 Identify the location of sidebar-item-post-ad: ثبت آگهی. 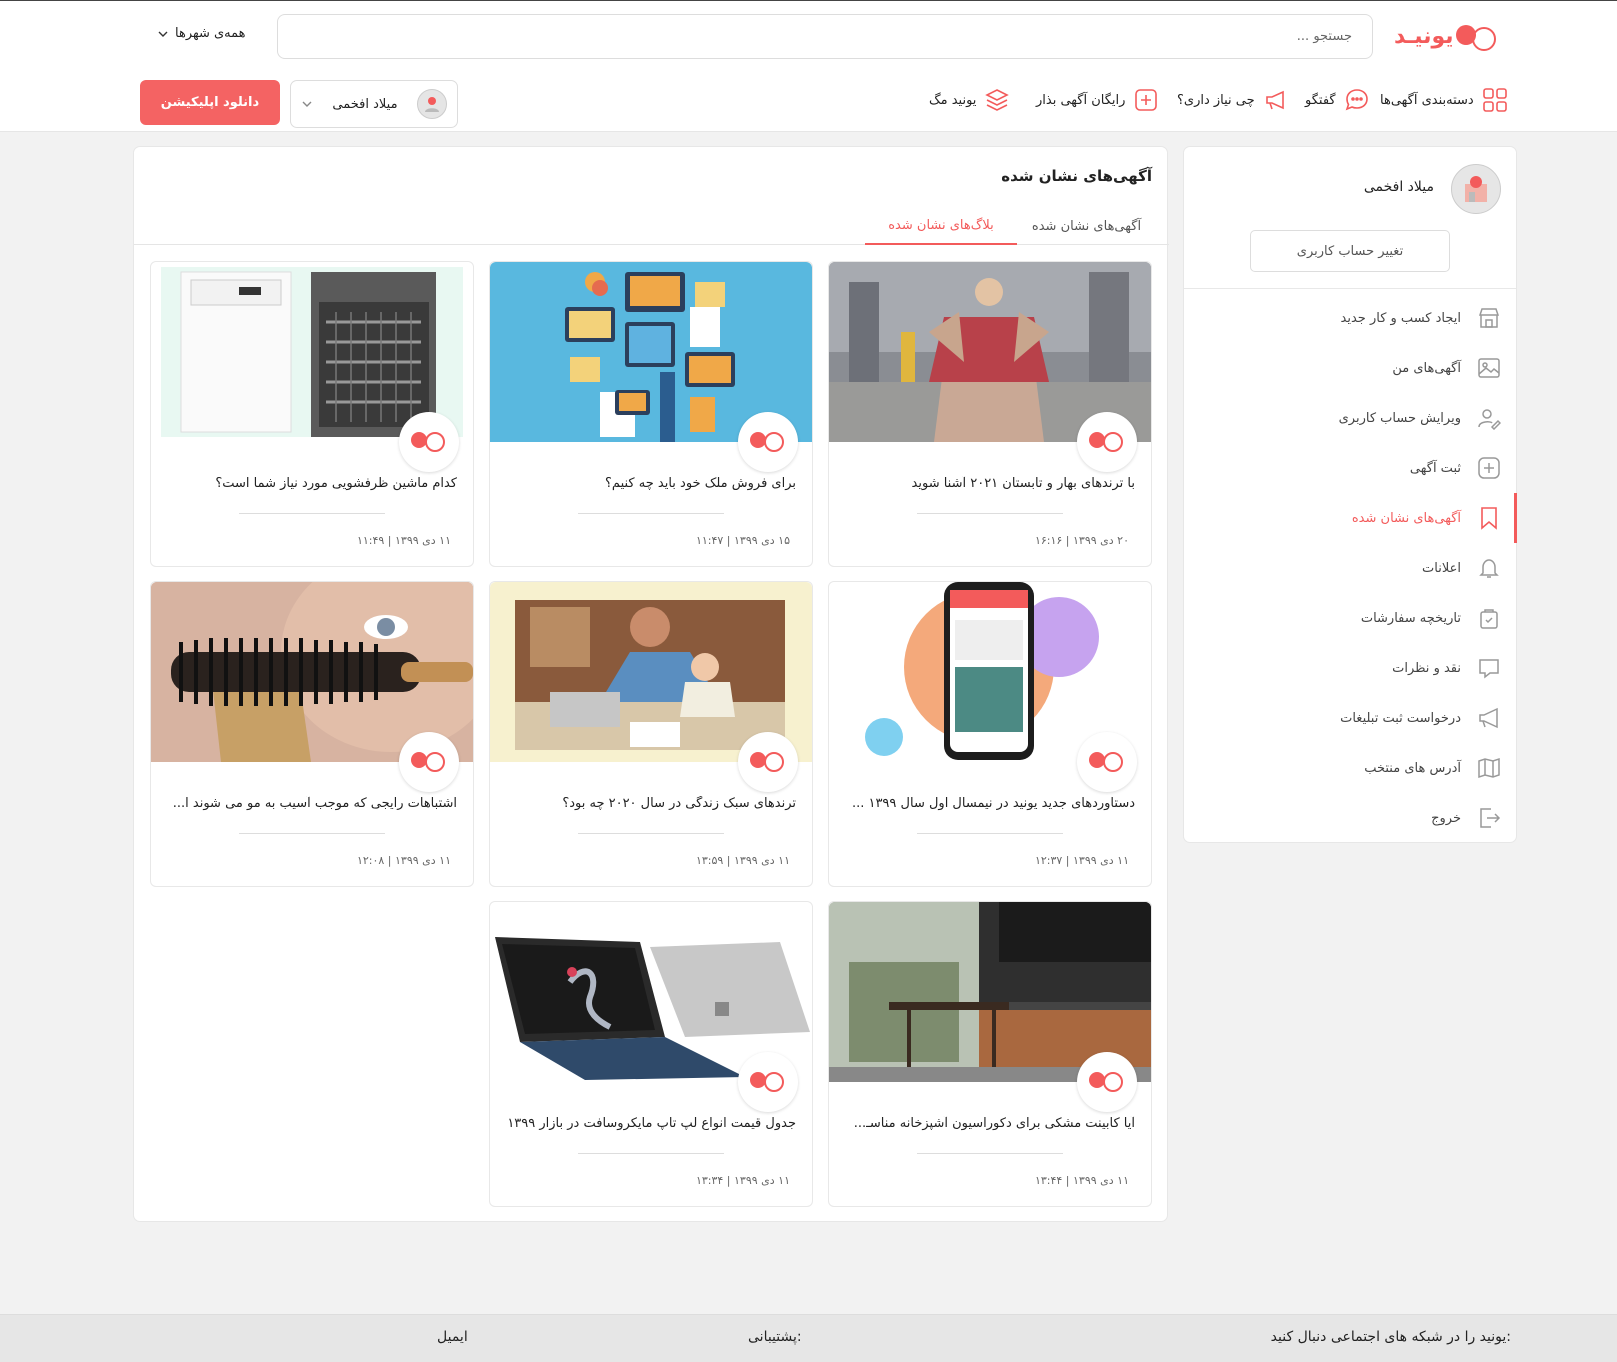
(1350, 468).